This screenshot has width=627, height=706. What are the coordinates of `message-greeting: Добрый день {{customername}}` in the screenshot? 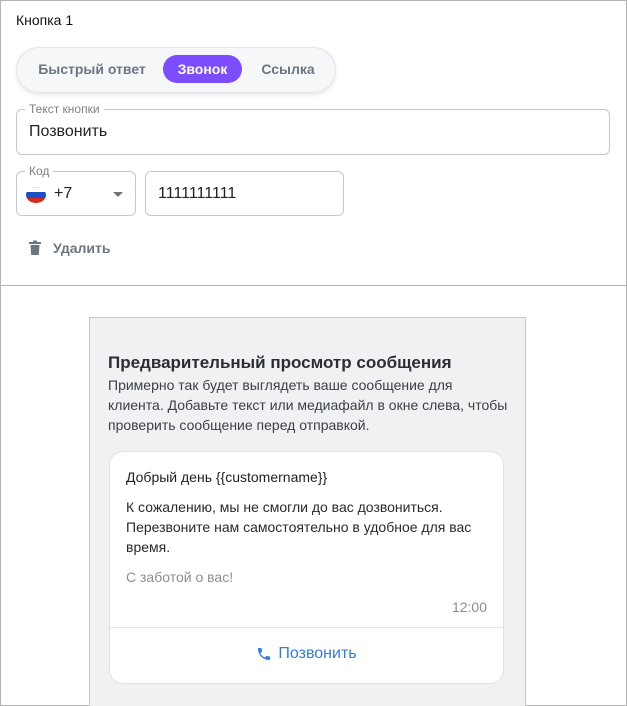 It's located at (227, 477).